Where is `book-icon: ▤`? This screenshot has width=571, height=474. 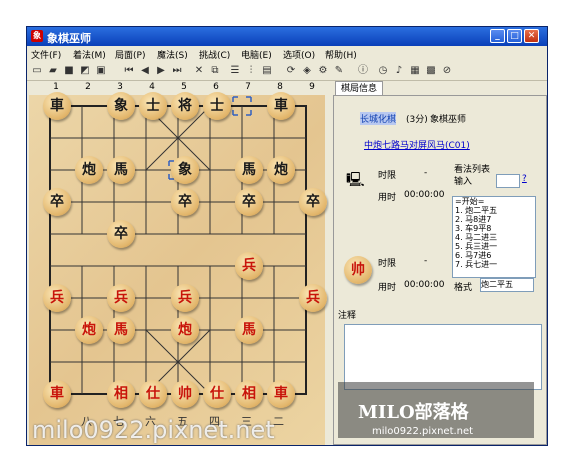 book-icon: ▤ is located at coordinates (267, 70).